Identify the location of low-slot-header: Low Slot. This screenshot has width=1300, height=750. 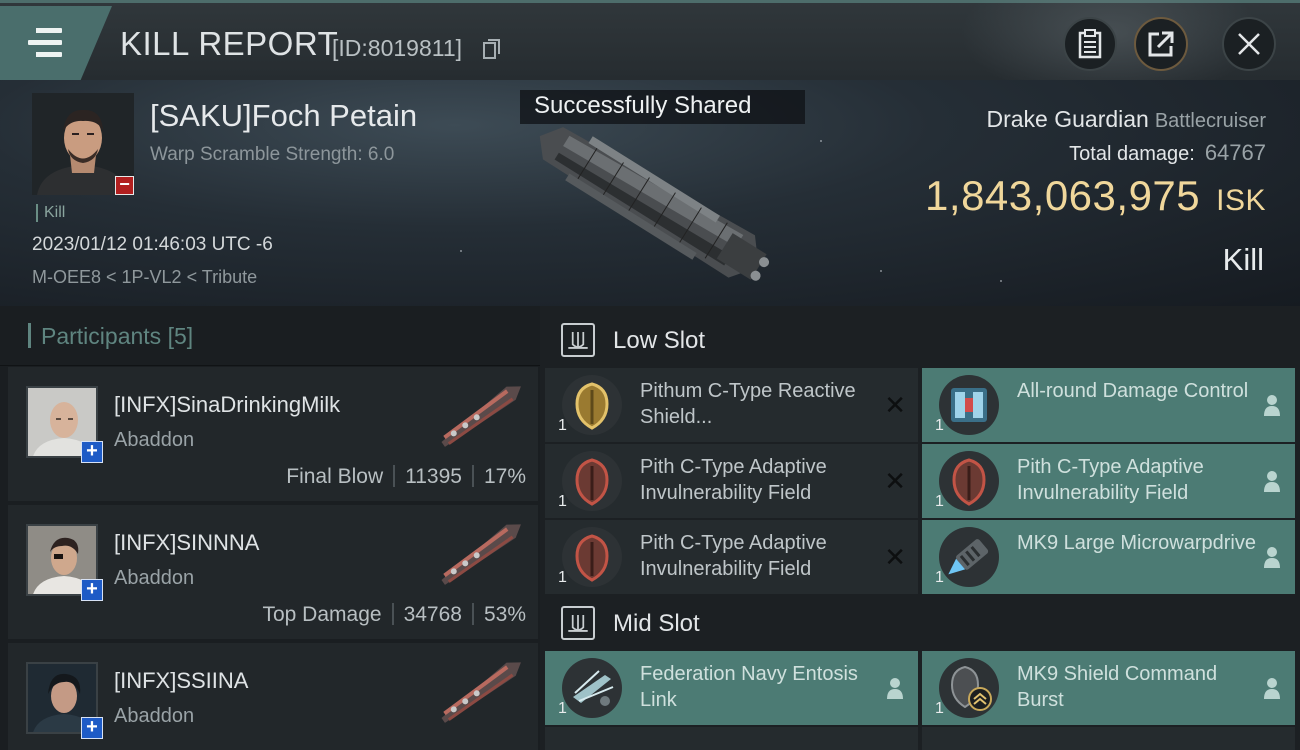
(920, 340).